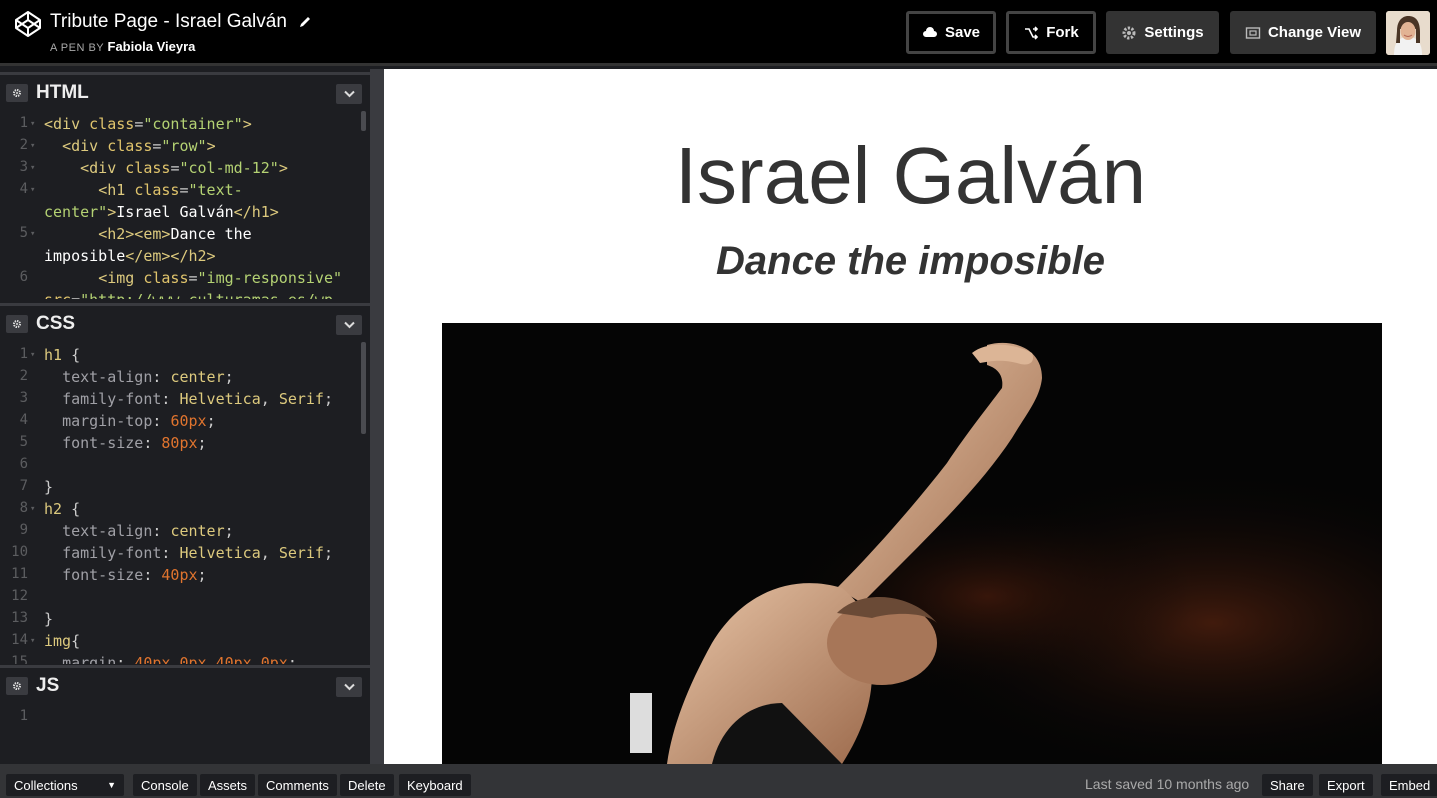 The image size is (1437, 798). What do you see at coordinates (1167, 784) in the screenshot?
I see `last-saved-status: Last saved 10 months ago` at bounding box center [1167, 784].